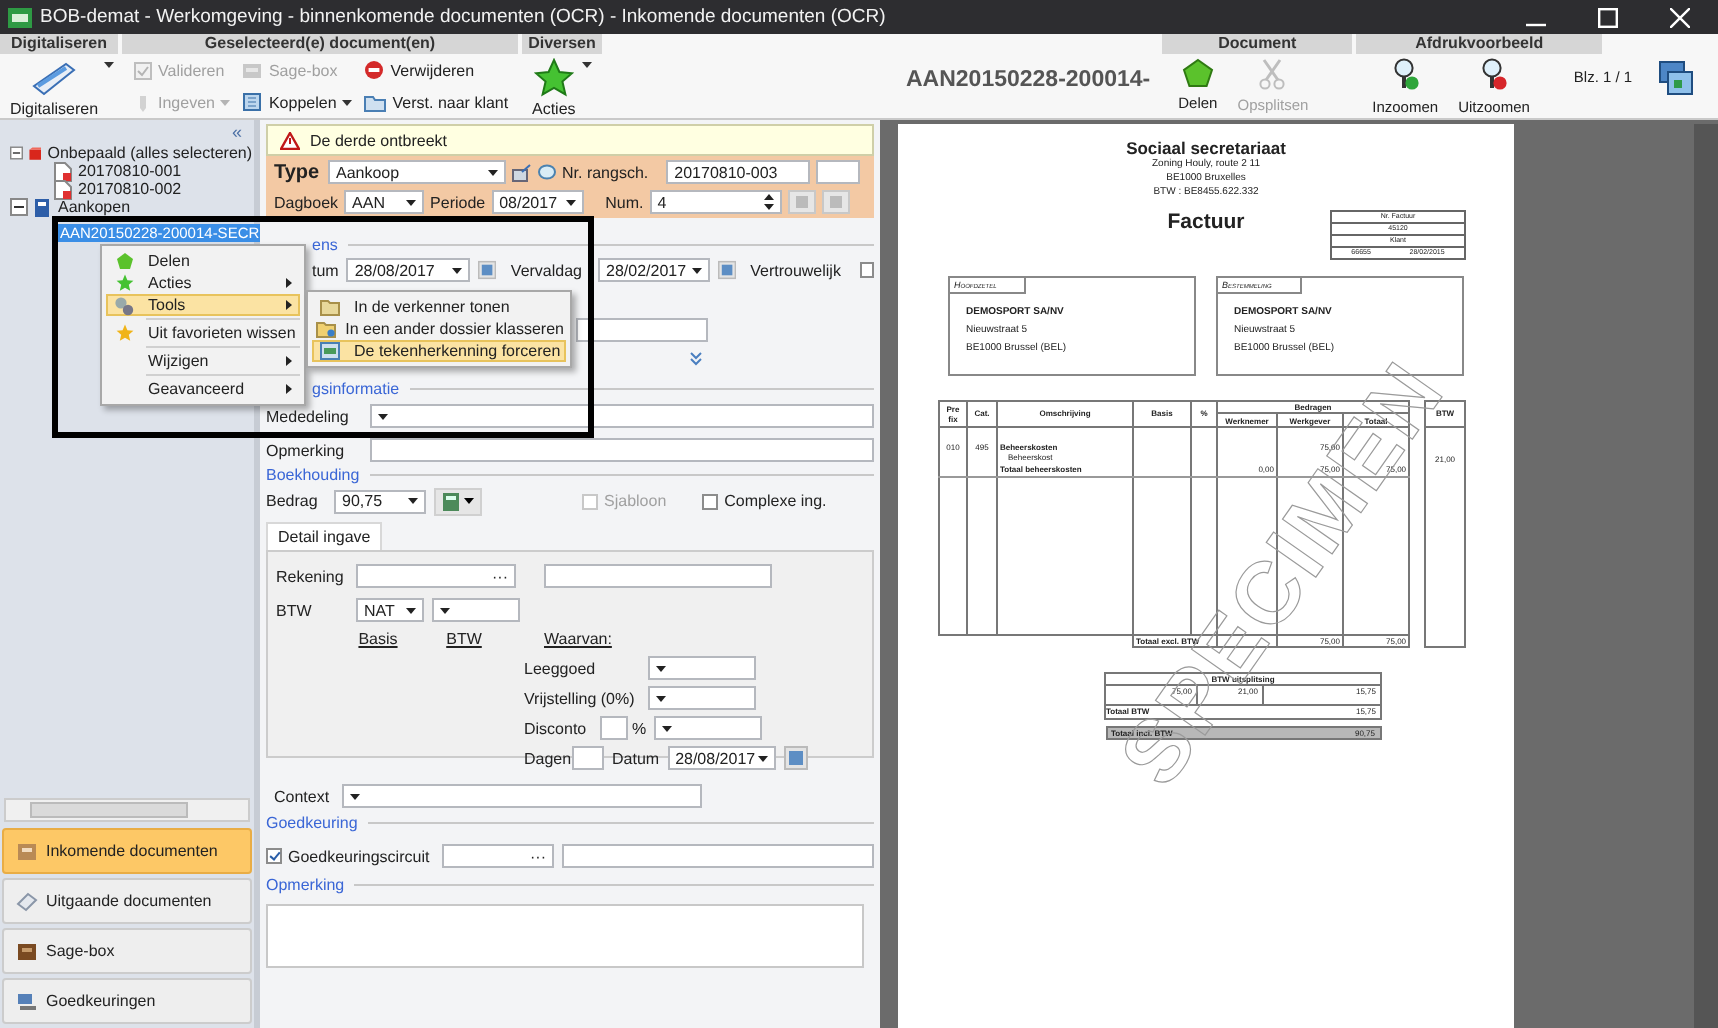  What do you see at coordinates (436, 576) in the screenshot?
I see `account-field: ···` at bounding box center [436, 576].